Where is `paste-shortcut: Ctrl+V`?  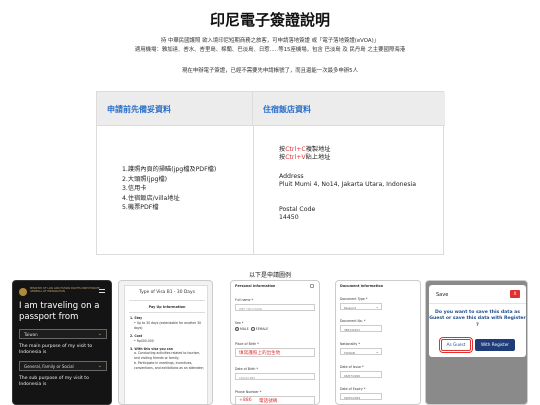 paste-shortcut: Ctrl+V is located at coordinates (295, 157).